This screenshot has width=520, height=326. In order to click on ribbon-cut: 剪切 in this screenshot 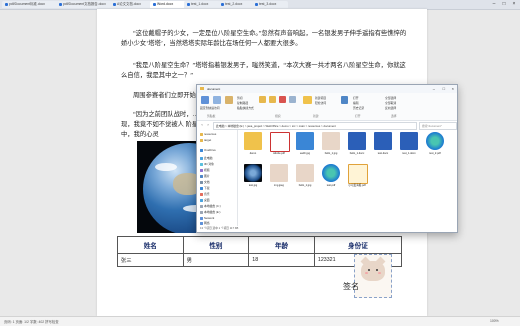, I will do `click(240, 98)`.